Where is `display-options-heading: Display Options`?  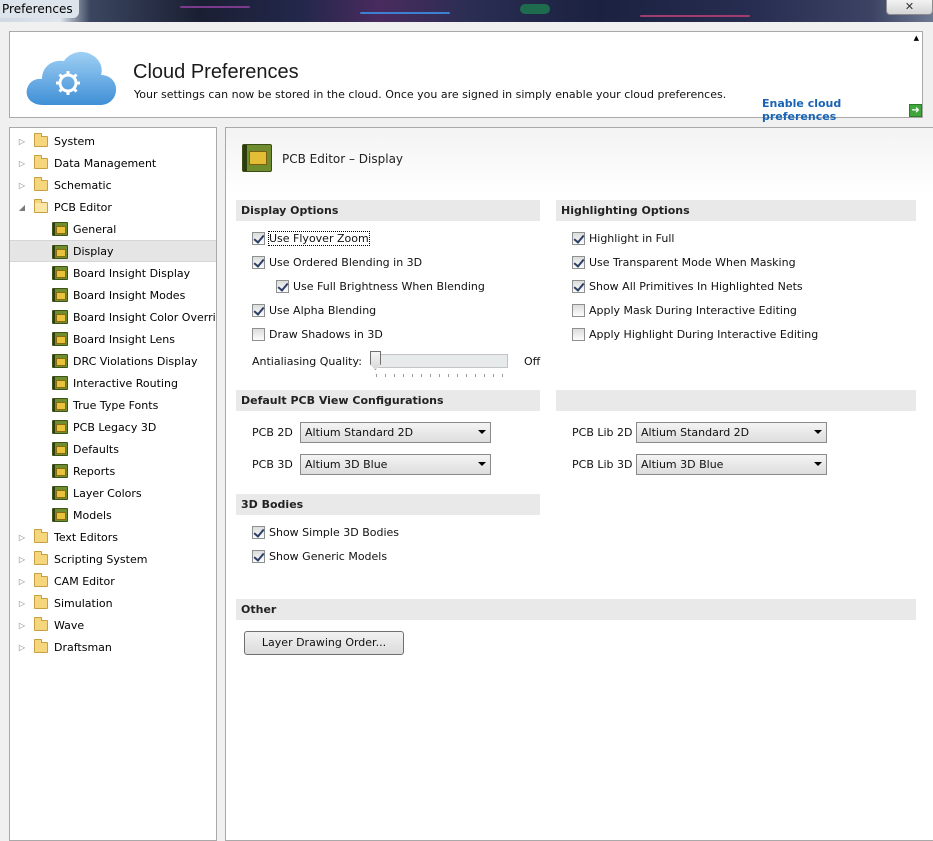 display-options-heading: Display Options is located at coordinates (388, 210).